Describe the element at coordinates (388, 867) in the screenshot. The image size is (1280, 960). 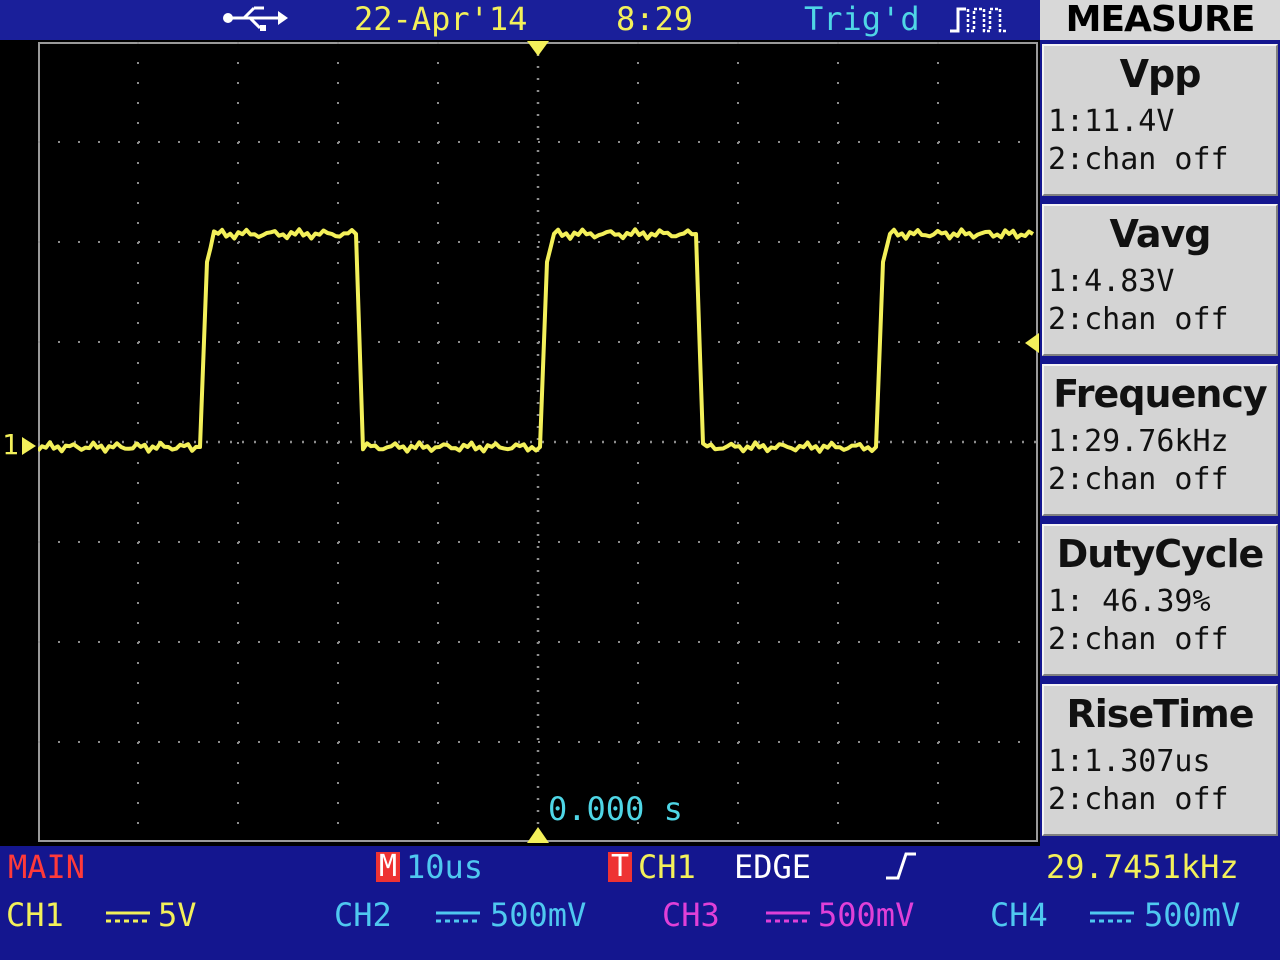
I see `timebase-badge: M` at that location.